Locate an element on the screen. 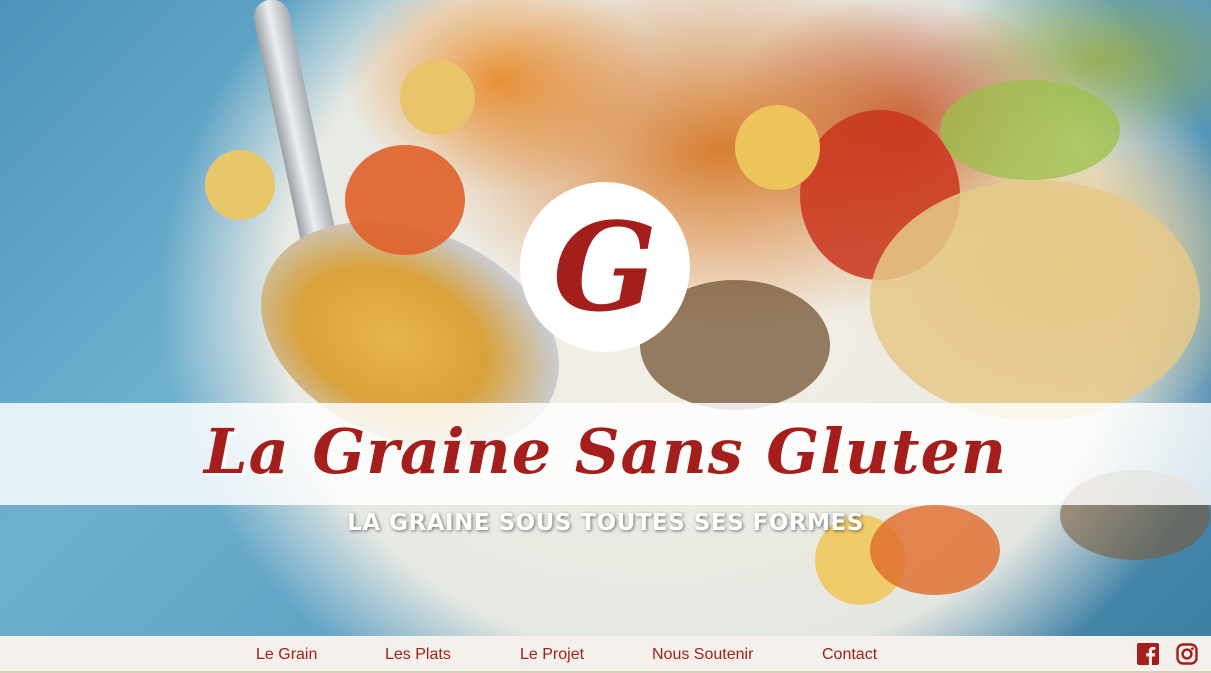  nav-link-le-grain: Le Grain is located at coordinates (286, 654).